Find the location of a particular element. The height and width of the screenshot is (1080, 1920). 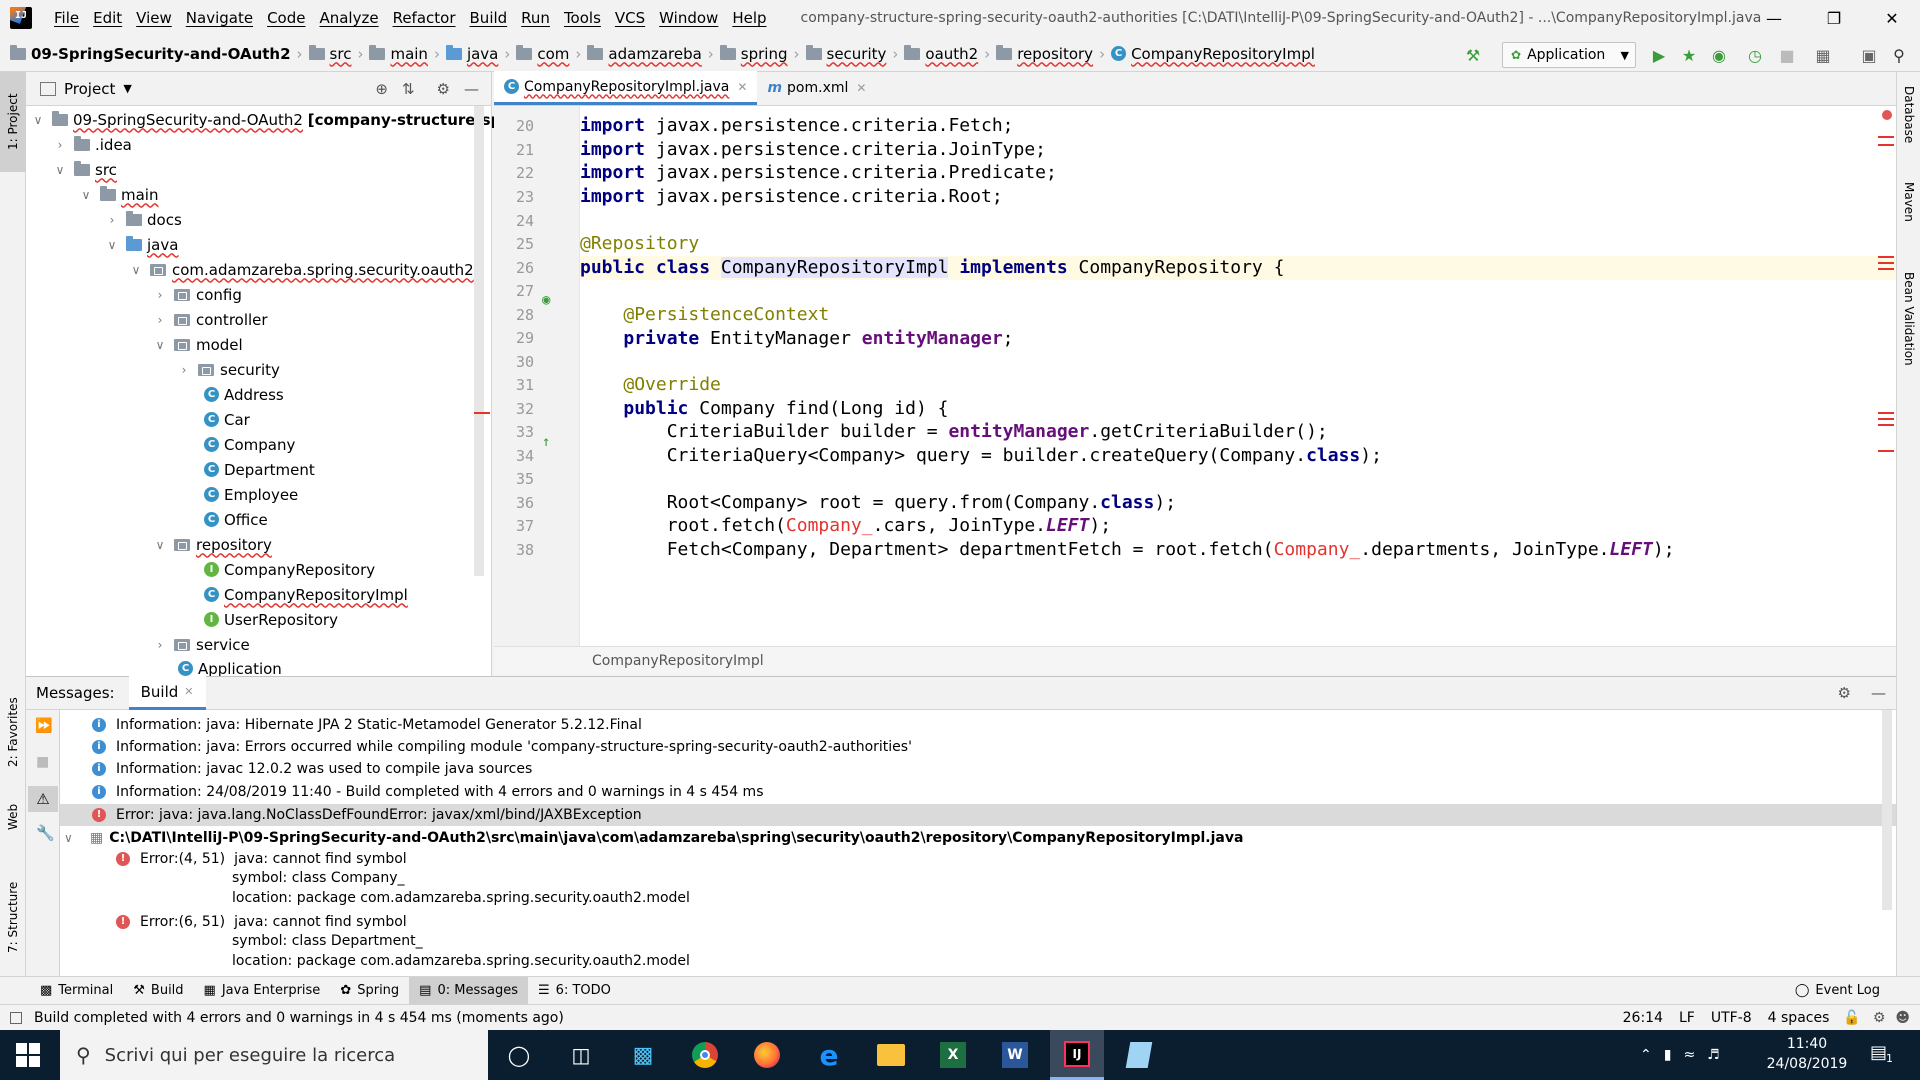

tab-company-repository-impl: C CompanyRepositoryImpl.java ✕ is located at coordinates (626, 88).